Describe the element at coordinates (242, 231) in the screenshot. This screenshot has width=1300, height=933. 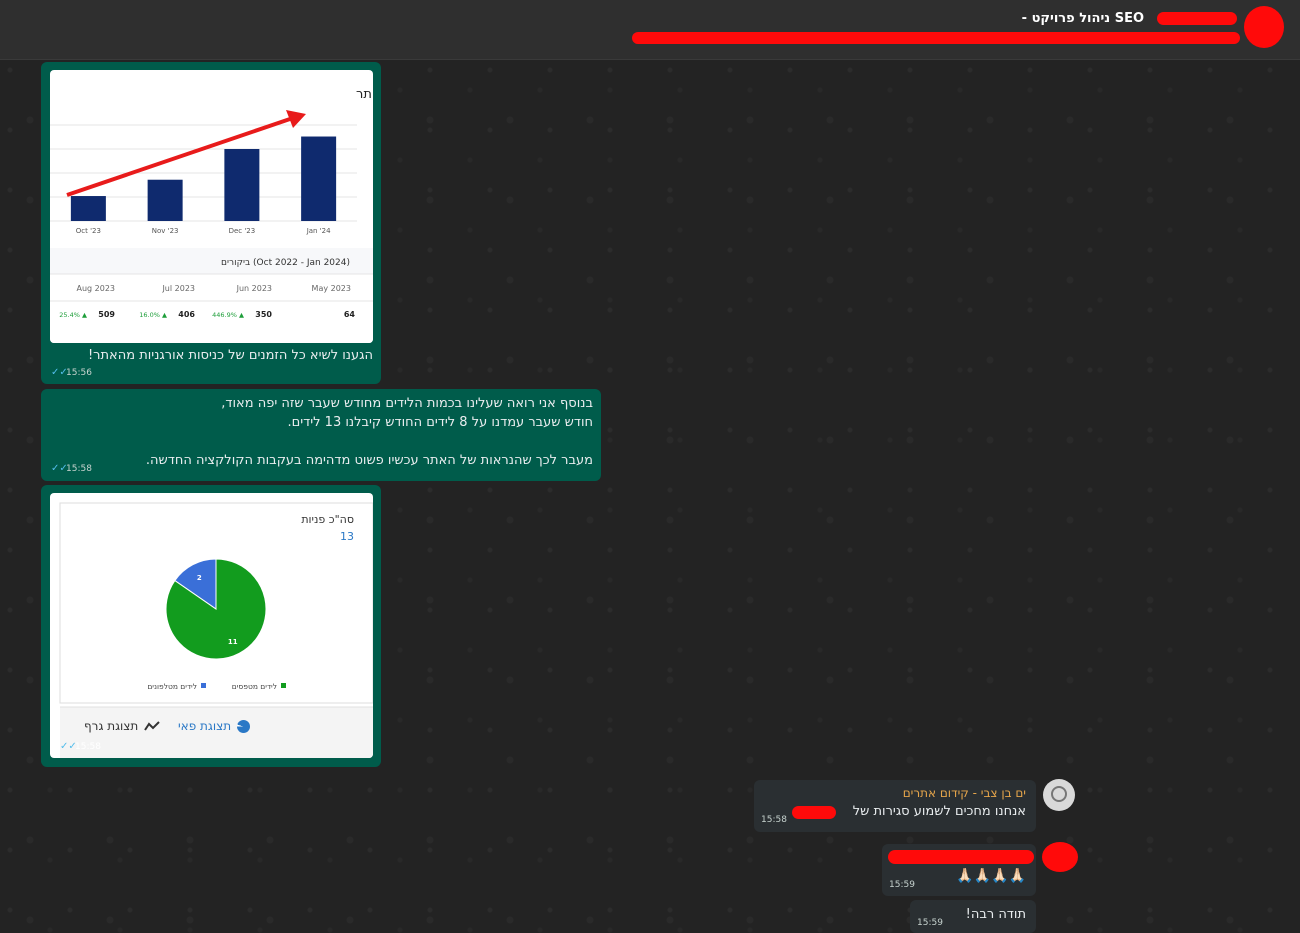
I see `x-tick-label: Dec '23` at that location.